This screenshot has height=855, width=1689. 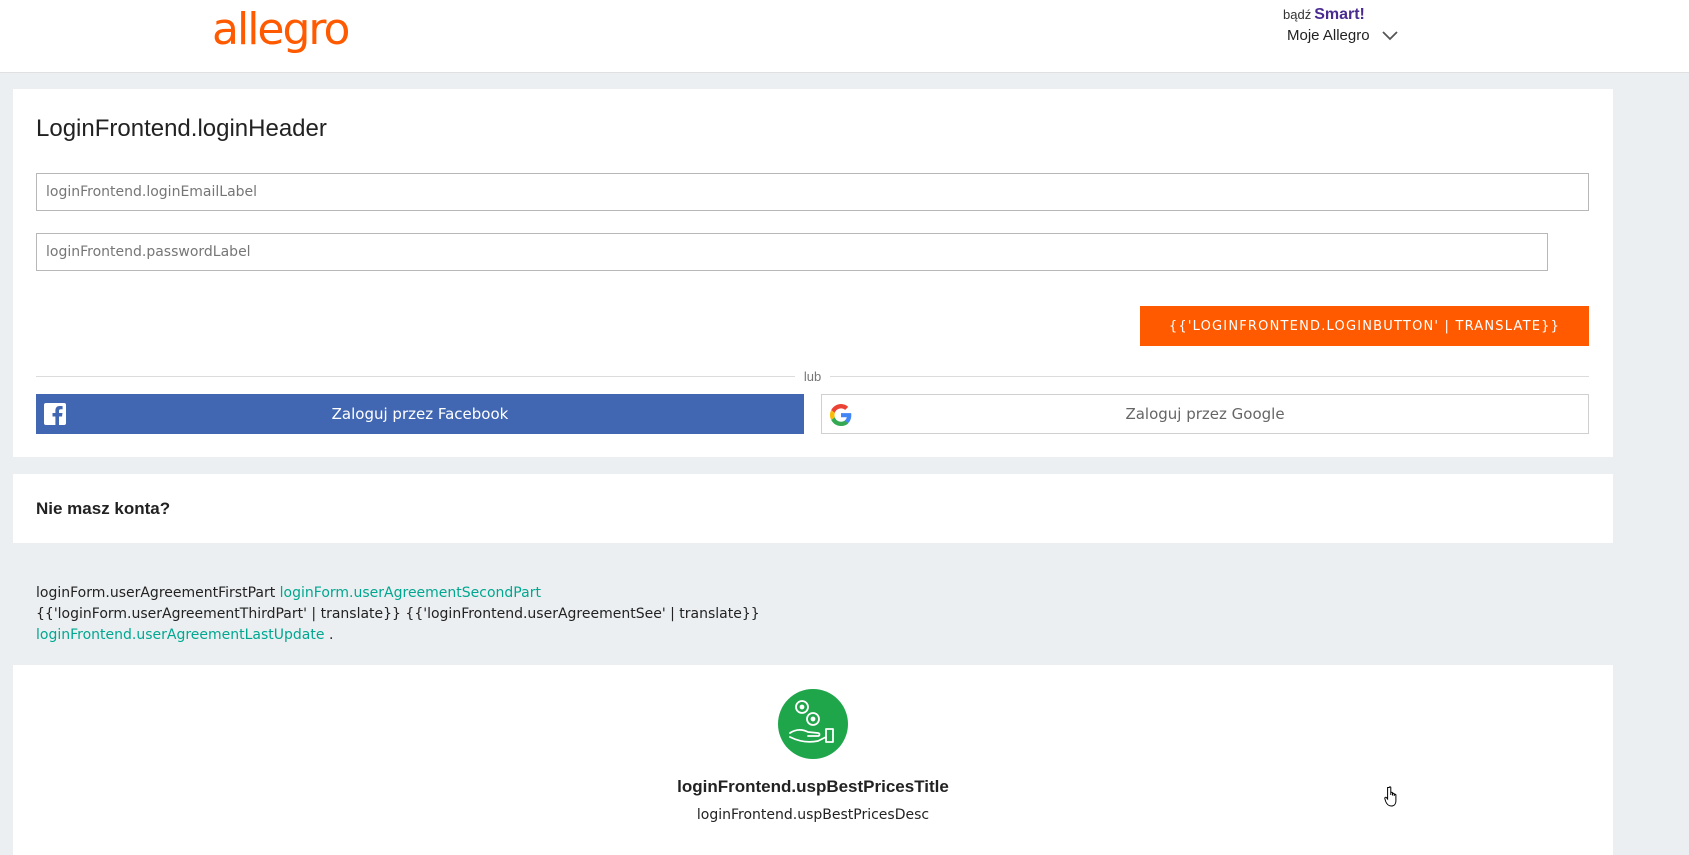 I want to click on allegro-logo: allegro, so click(x=281, y=29).